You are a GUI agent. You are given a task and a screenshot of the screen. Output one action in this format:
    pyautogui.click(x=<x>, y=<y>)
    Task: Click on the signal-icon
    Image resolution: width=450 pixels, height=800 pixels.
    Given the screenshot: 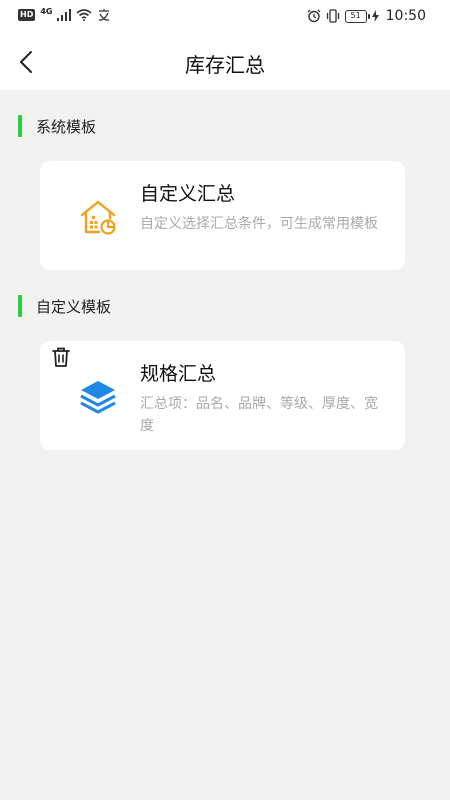 What is the action you would take?
    pyautogui.click(x=64, y=15)
    